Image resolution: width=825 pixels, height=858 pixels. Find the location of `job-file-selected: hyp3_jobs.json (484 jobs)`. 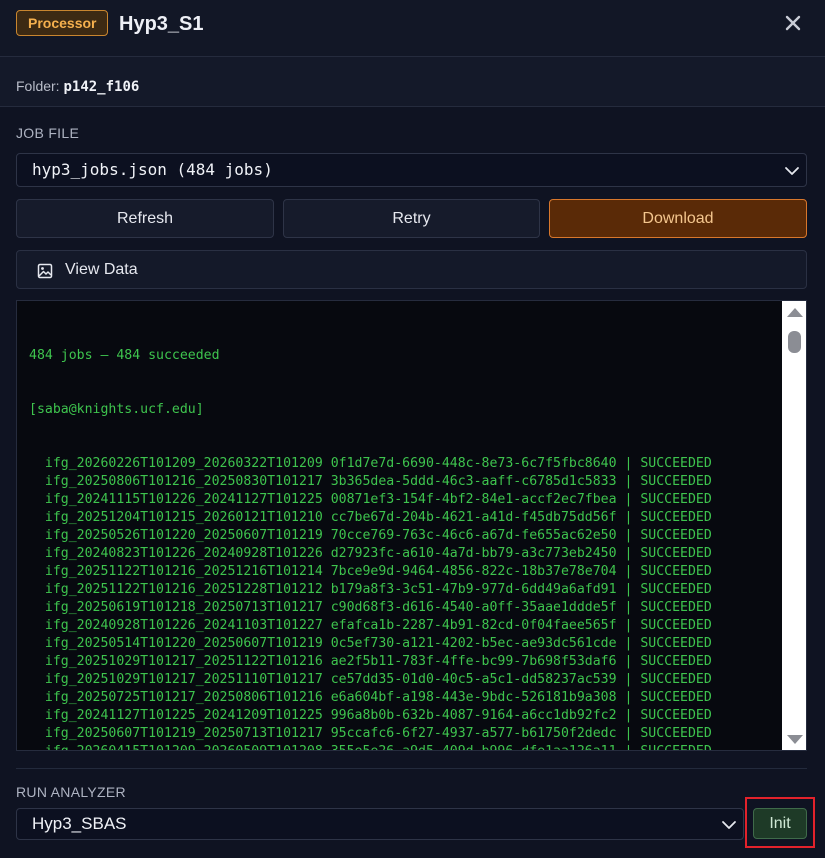

job-file-selected: hyp3_jobs.json (484 jobs) is located at coordinates (152, 169).